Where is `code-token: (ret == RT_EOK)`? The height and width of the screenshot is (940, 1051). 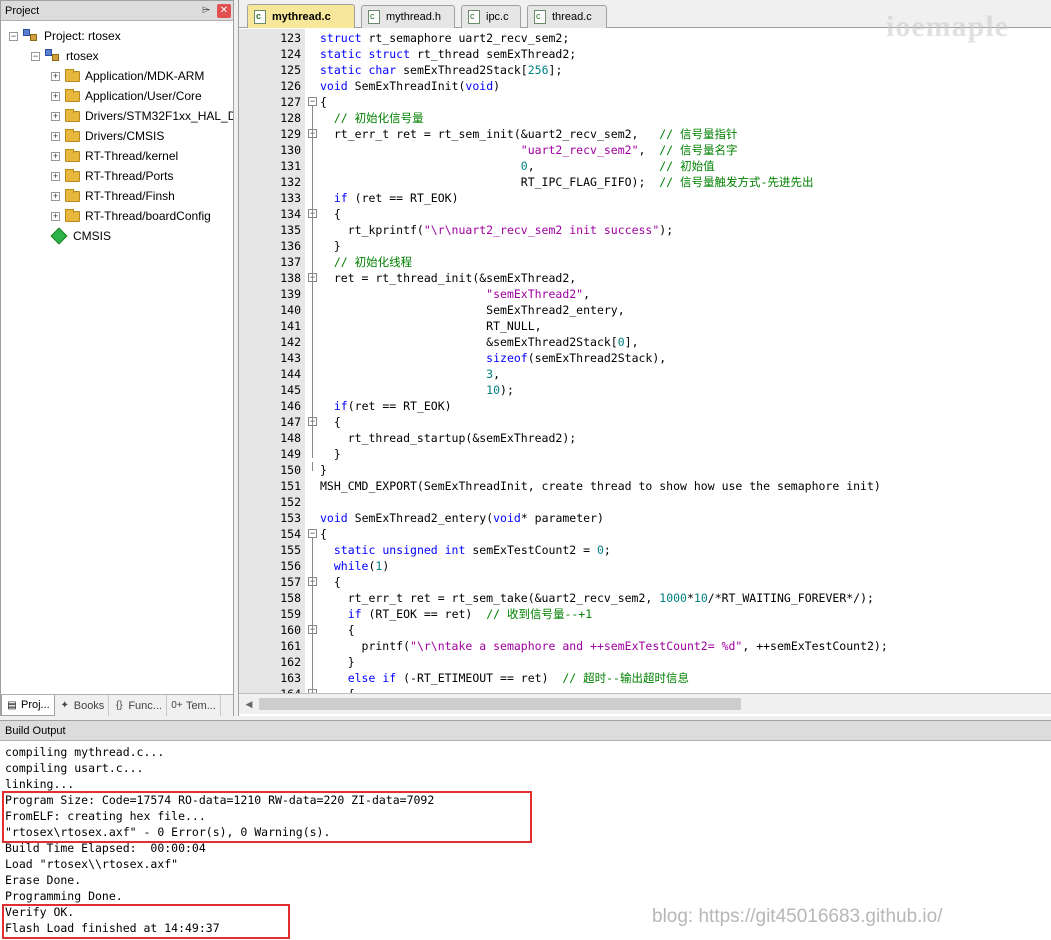
code-token: (ret == RT_EOK) is located at coordinates (399, 406).